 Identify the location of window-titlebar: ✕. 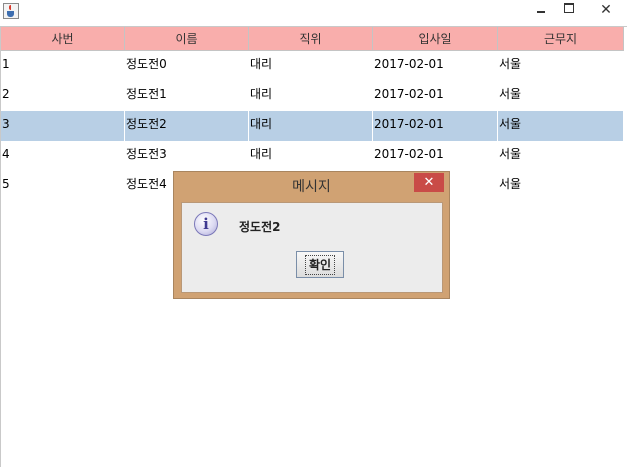
(313, 13).